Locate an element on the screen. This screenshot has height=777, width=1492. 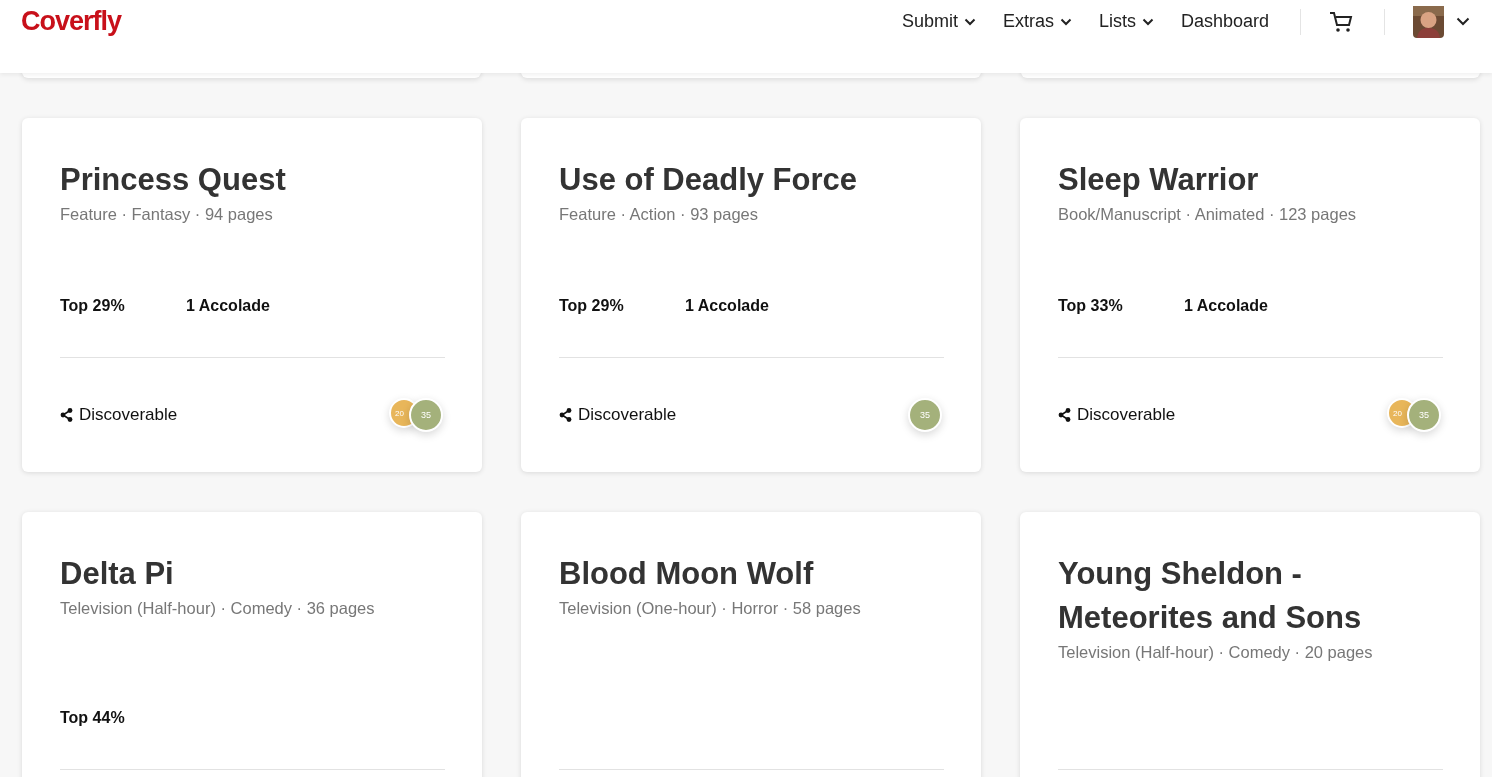
nav-link: Lists is located at coordinates (1126, 21).